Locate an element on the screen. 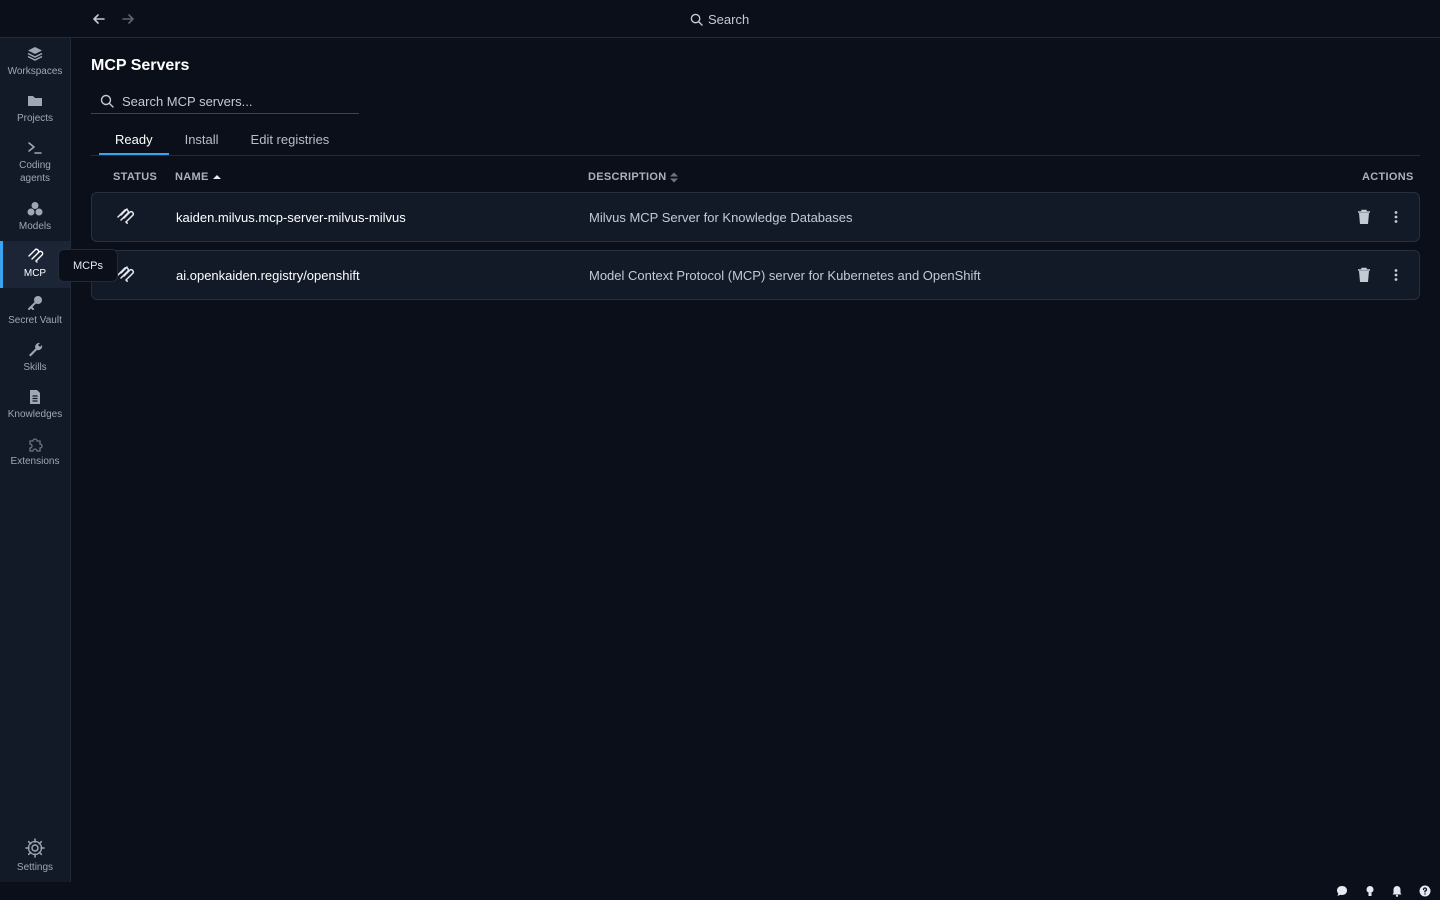 This screenshot has height=900, width=1440. sidebar-item-settings: Settings is located at coordinates (35, 855).